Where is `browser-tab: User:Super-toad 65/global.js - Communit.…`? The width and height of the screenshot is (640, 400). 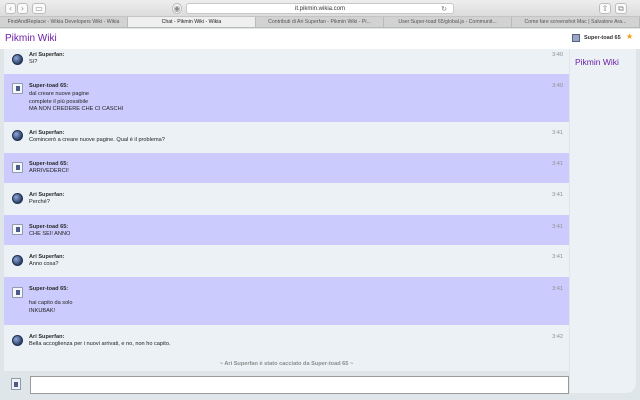 browser-tab: User:Super-toad 65/global.js - Communit.… is located at coordinates (448, 22).